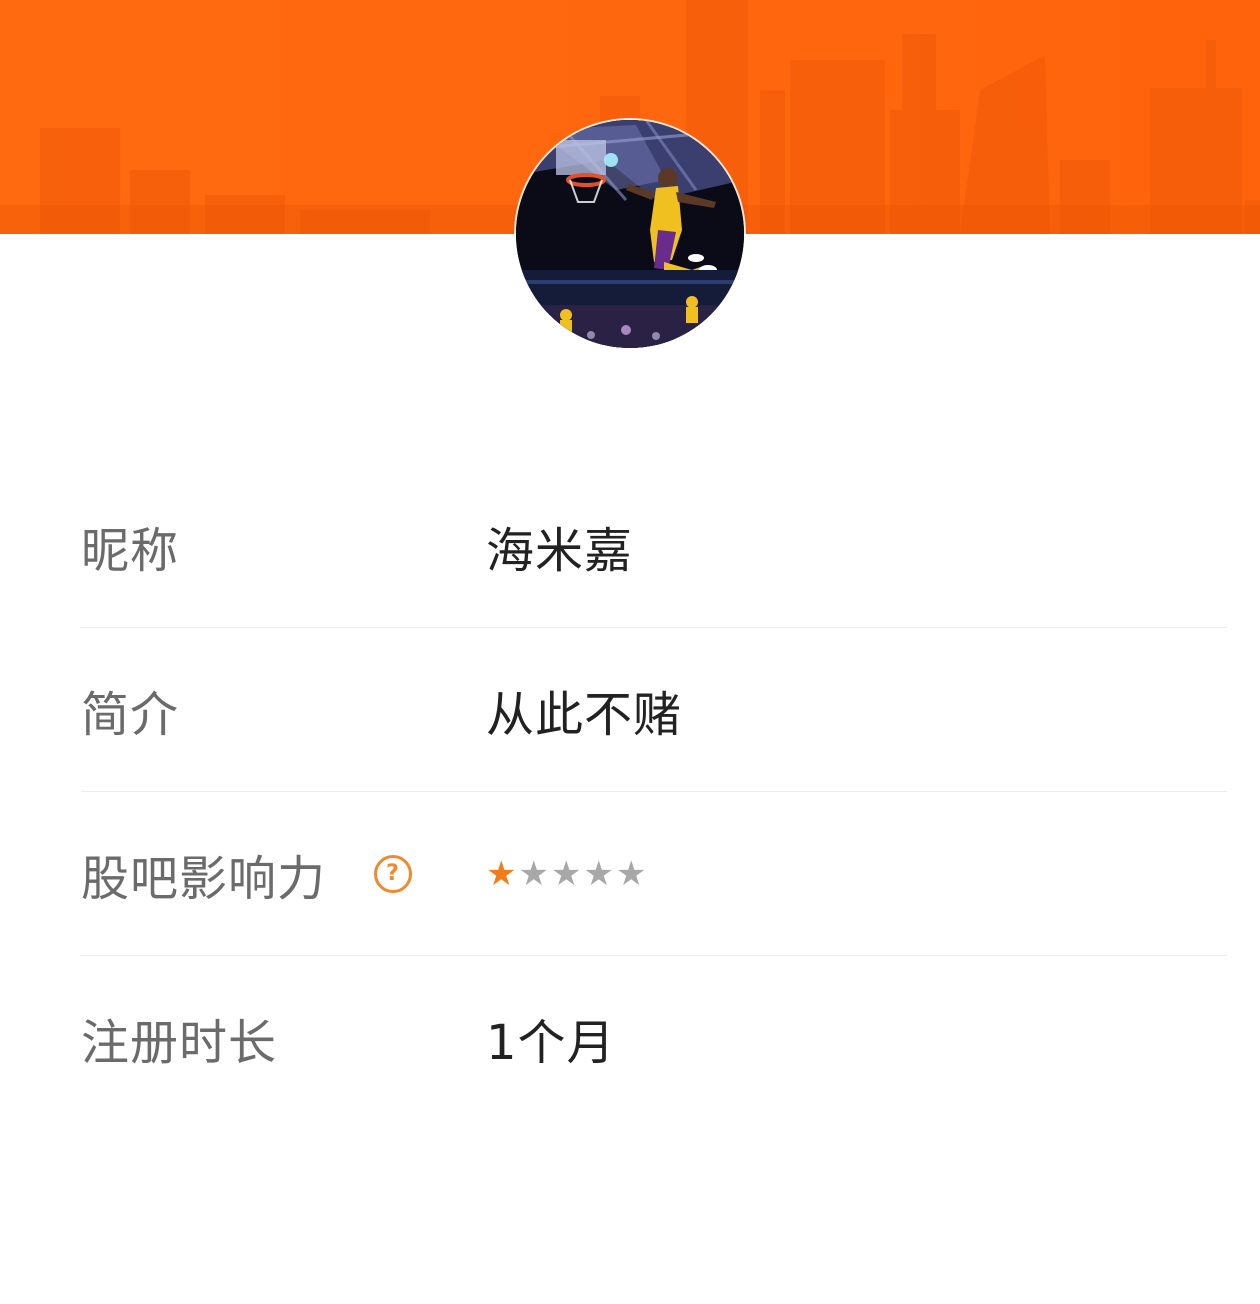 The width and height of the screenshot is (1260, 1304). I want to click on star-filled-icon: ★, so click(502, 873).